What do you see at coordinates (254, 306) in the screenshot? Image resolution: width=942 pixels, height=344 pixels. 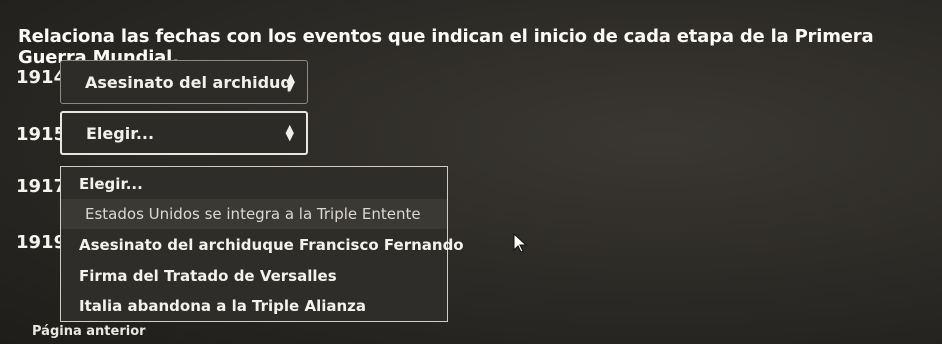 I see `dropdown-option: Italia abandona a la Triple Alianza` at bounding box center [254, 306].